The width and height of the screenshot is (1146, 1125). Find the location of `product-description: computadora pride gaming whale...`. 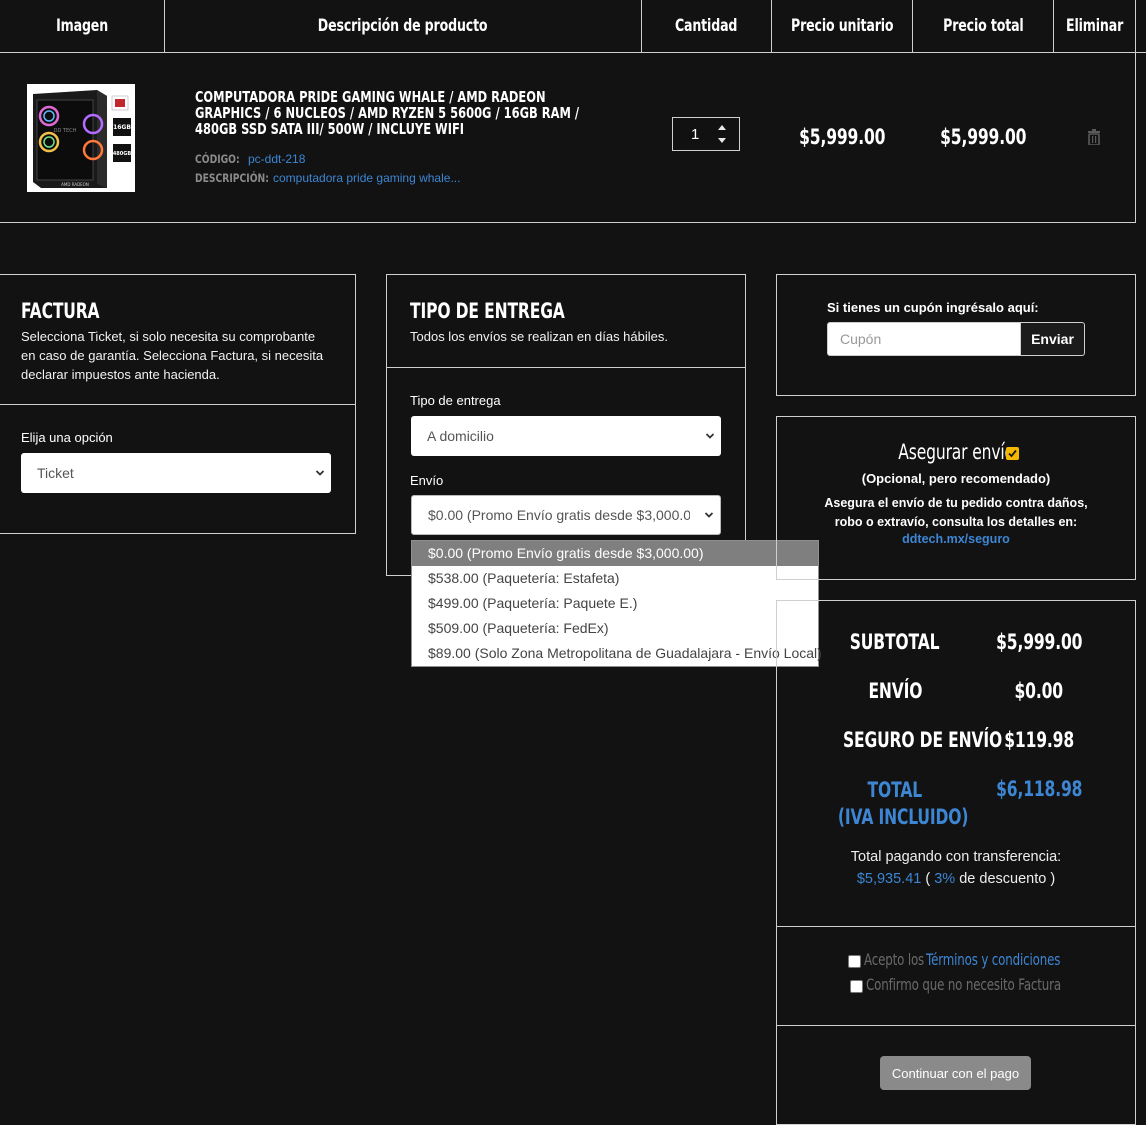

product-description: computadora pride gaming whale... is located at coordinates (367, 178).